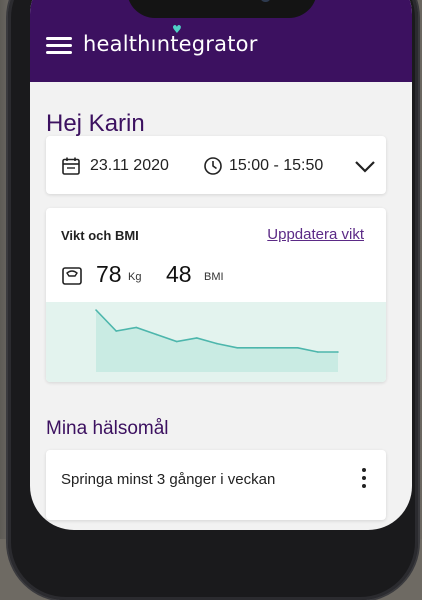 This screenshot has height=600, width=422. I want to click on kebab-icon, so click(364, 478).